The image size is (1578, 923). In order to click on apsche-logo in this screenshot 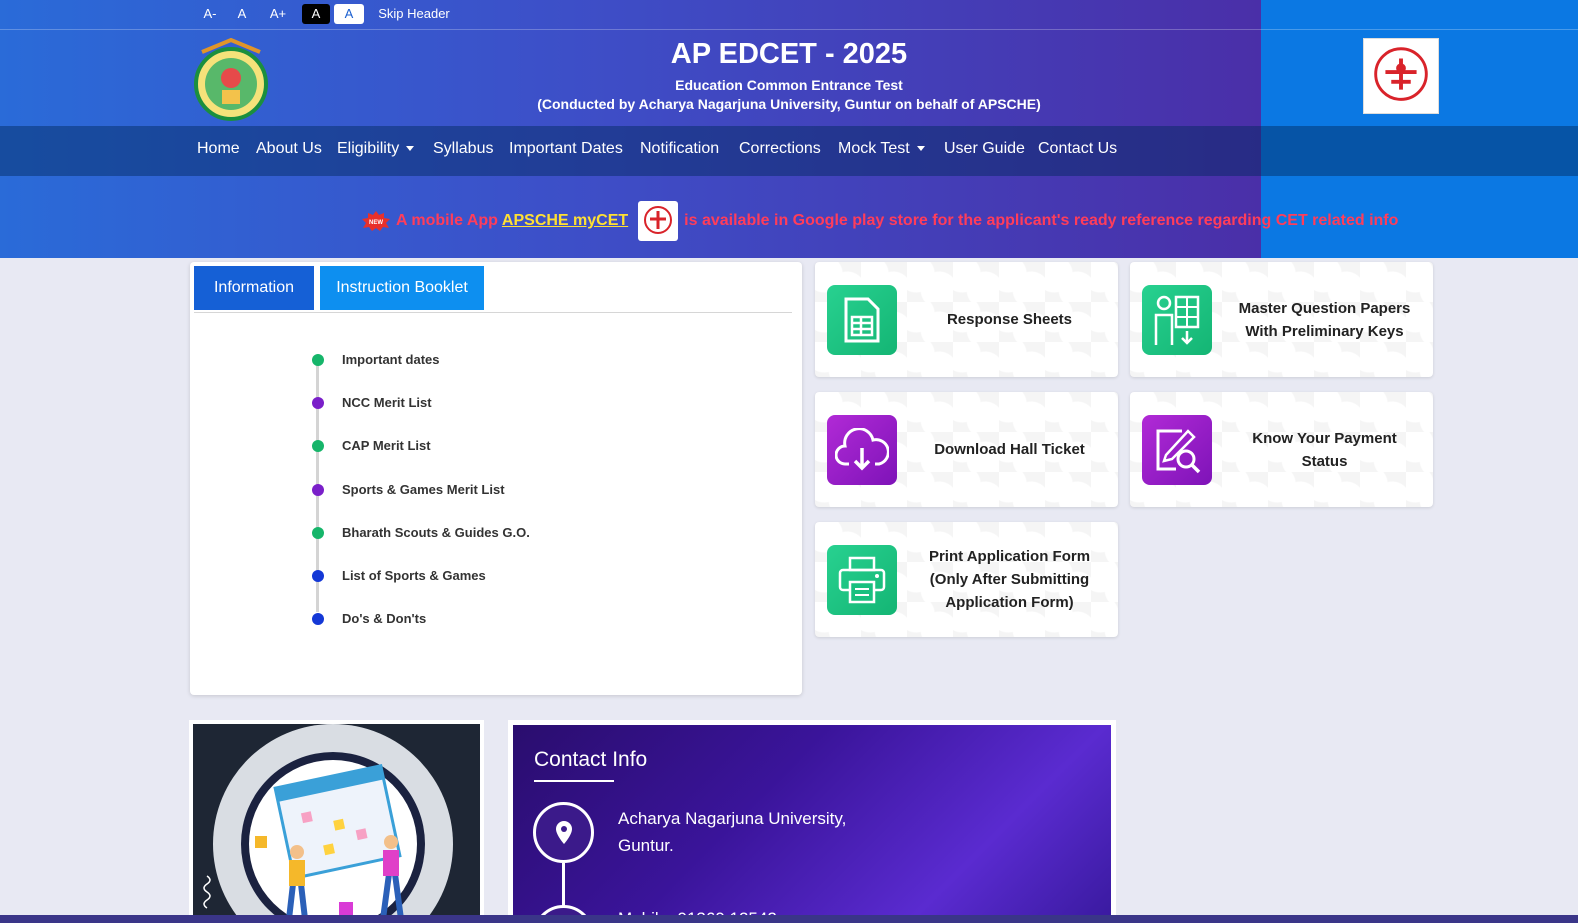, I will do `click(1401, 76)`.